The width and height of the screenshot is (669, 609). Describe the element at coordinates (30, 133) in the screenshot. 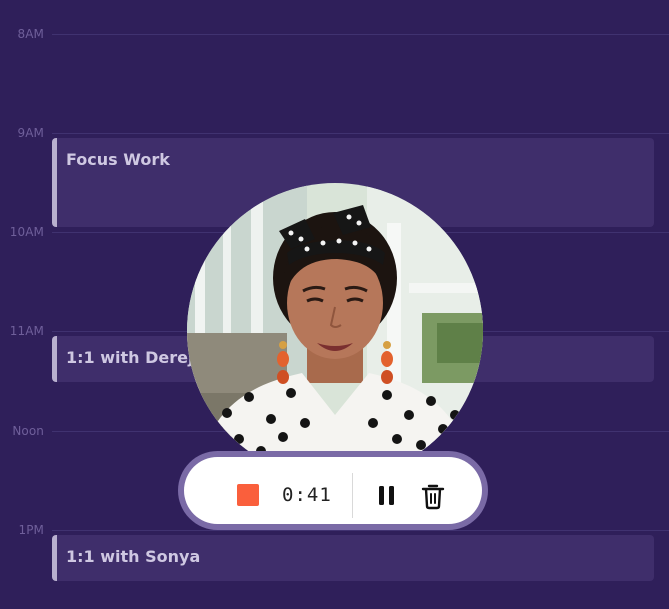

I see `hour-label: 9AM` at that location.